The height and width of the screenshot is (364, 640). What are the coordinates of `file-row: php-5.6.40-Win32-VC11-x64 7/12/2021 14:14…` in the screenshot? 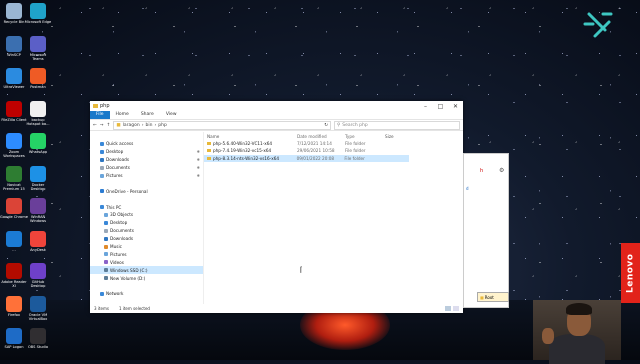 It's located at (333, 143).